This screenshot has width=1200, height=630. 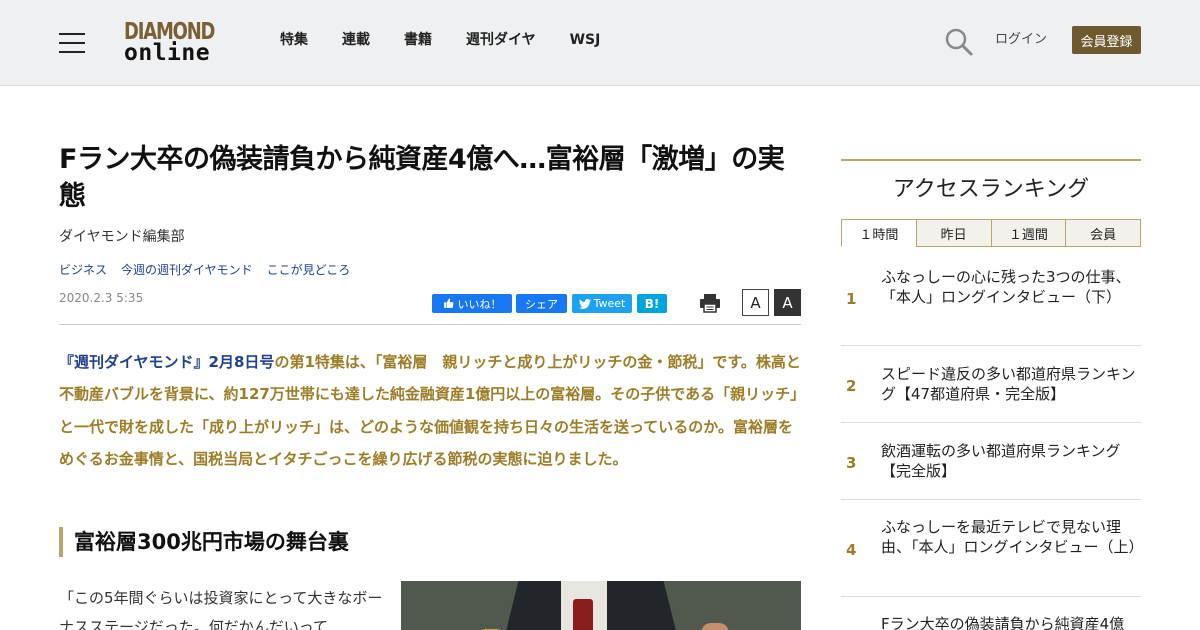 What do you see at coordinates (879, 233) in the screenshot?
I see `tab-1-hour: １時間` at bounding box center [879, 233].